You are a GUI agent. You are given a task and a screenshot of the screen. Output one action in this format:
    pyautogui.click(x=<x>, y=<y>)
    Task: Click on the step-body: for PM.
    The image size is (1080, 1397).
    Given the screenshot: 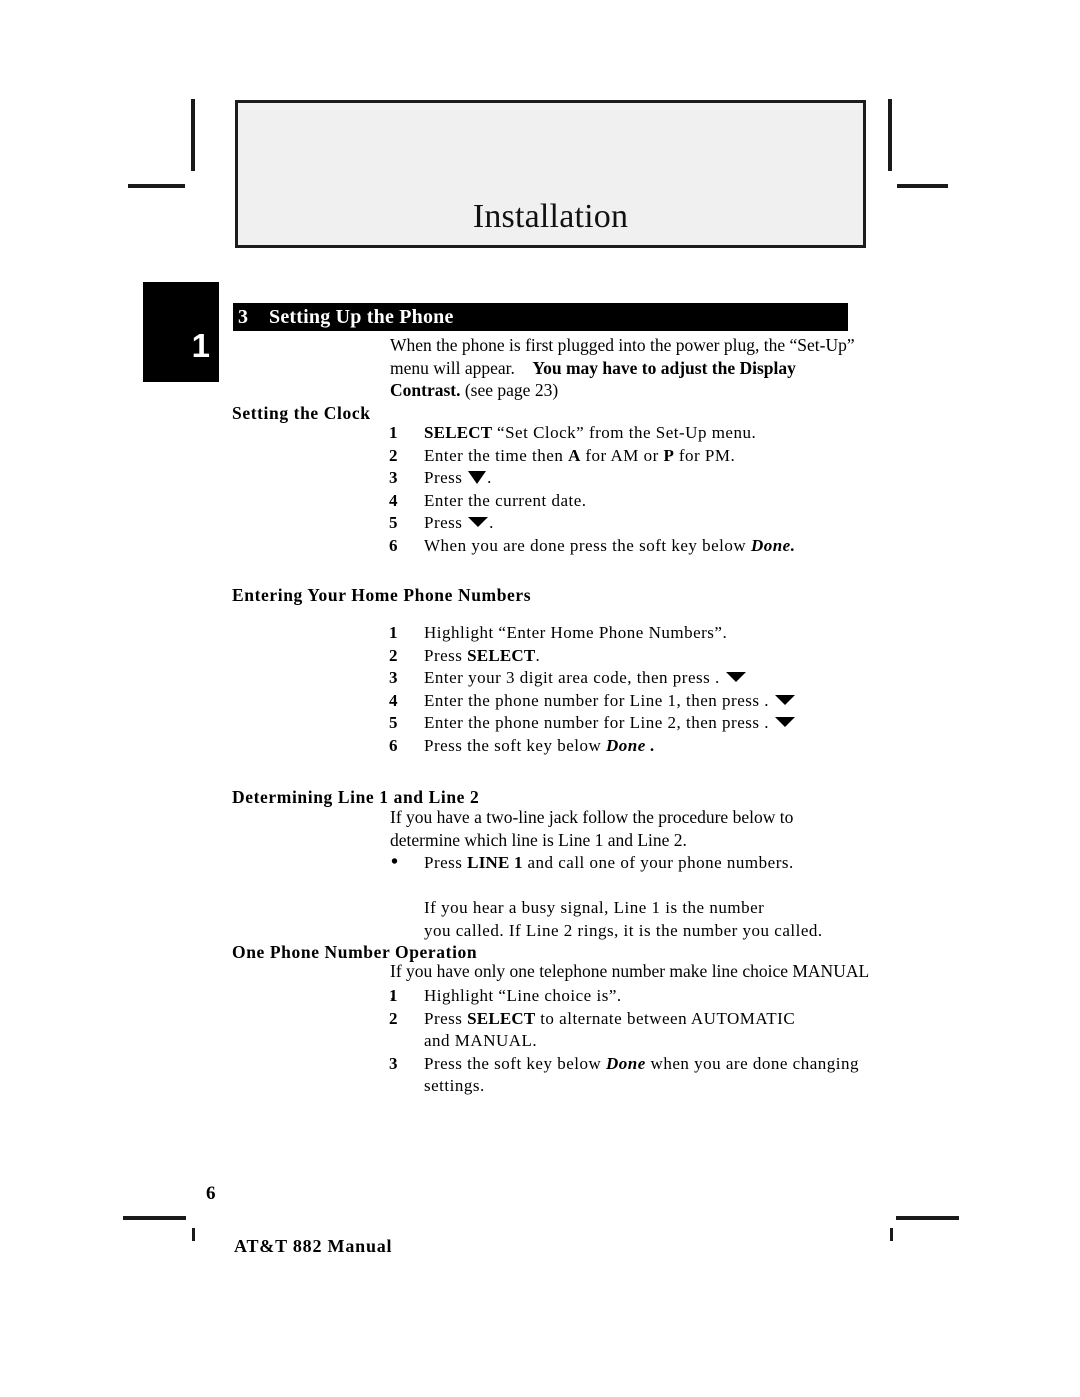 What is the action you would take?
    pyautogui.click(x=705, y=455)
    